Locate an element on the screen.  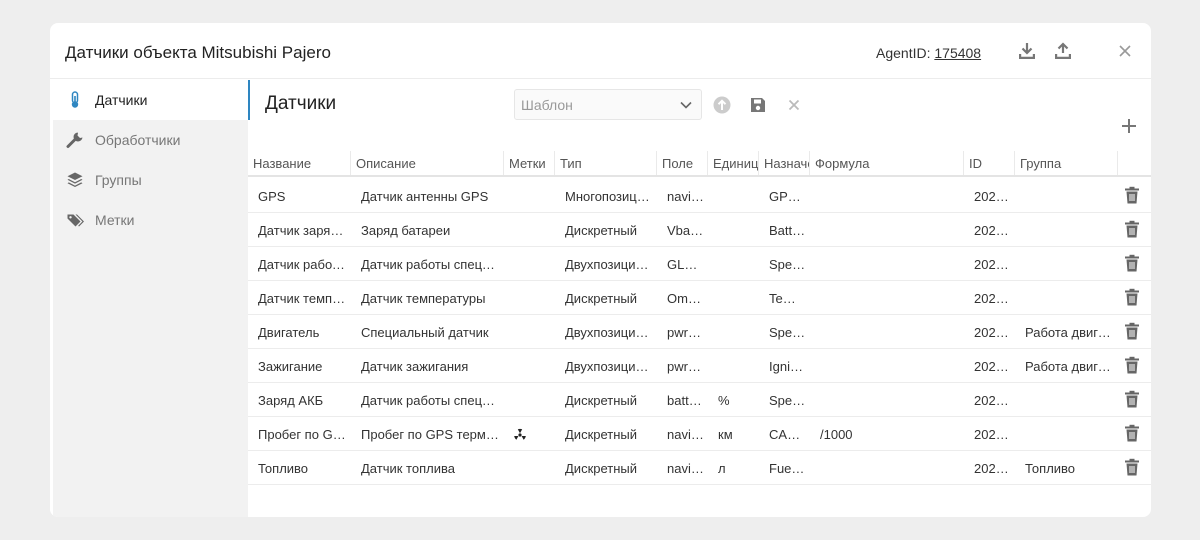
table-cell: км is located at coordinates (725, 434).